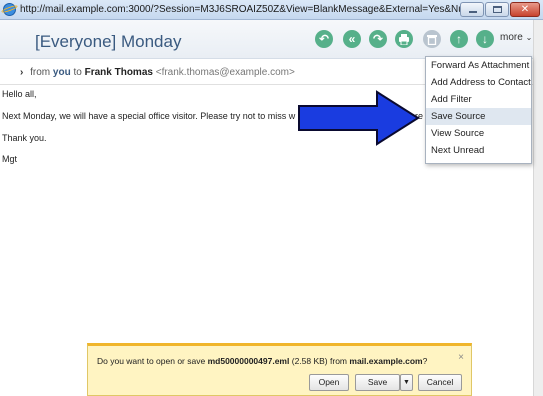 This screenshot has height=396, width=543. Describe the element at coordinates (324, 39) in the screenshot. I see `reply-icon: ↶` at that location.